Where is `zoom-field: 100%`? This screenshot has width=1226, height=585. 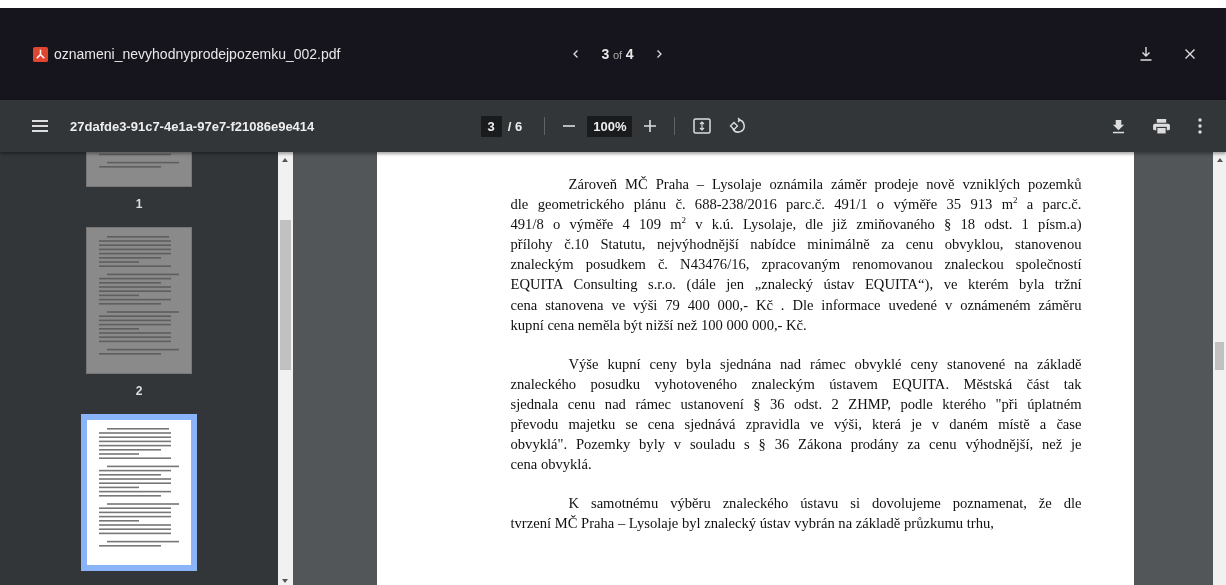 zoom-field: 100% is located at coordinates (610, 126).